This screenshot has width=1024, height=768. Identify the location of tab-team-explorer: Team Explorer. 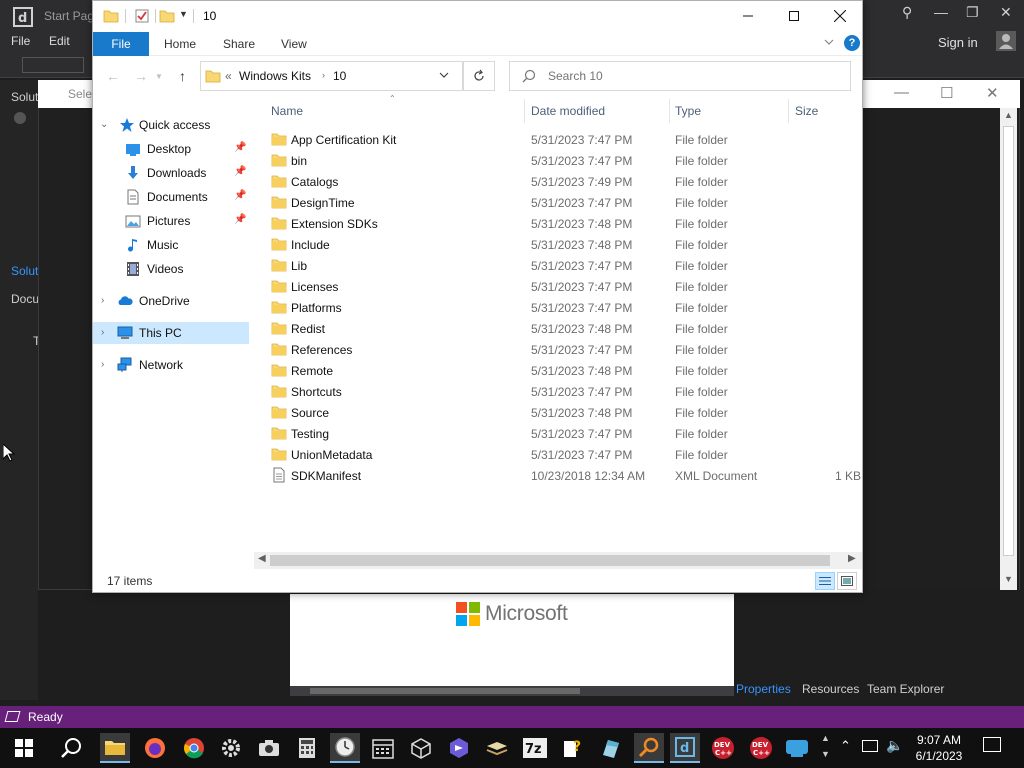
(905, 689).